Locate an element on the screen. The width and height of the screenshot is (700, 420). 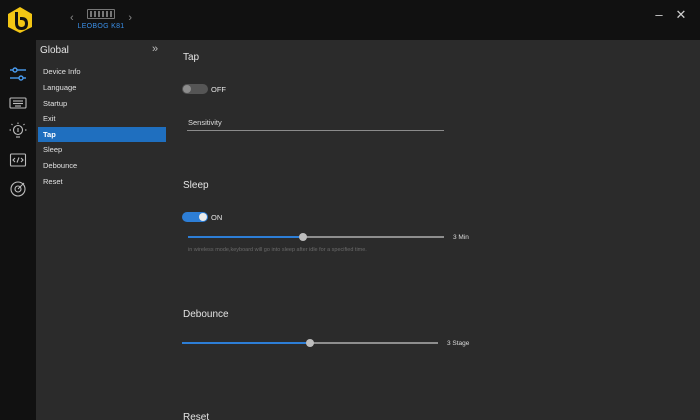
sleep-section-title: Sleep is located at coordinates (196, 185).